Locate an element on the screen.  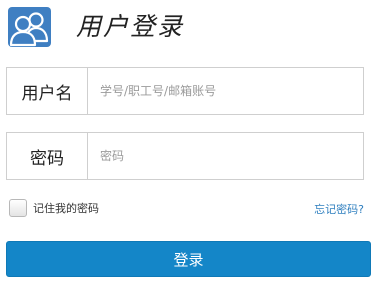
login-header: 用户登录 is located at coordinates (96, 27).